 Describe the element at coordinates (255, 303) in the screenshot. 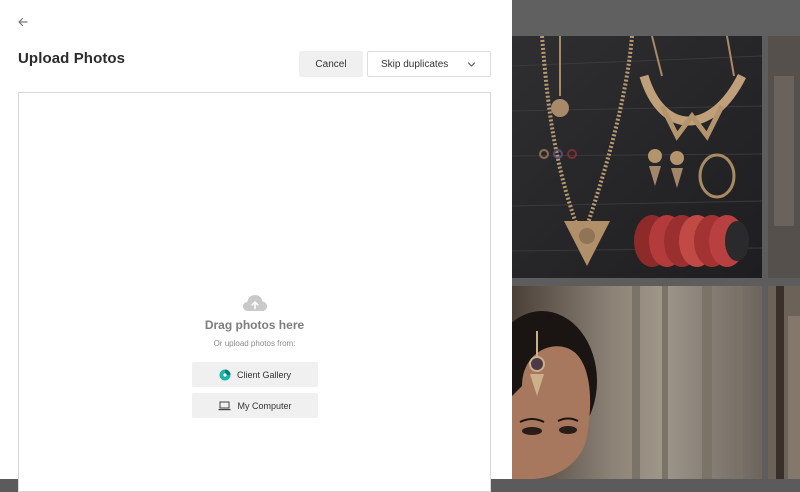

I see `cloud-upload-icon` at that location.